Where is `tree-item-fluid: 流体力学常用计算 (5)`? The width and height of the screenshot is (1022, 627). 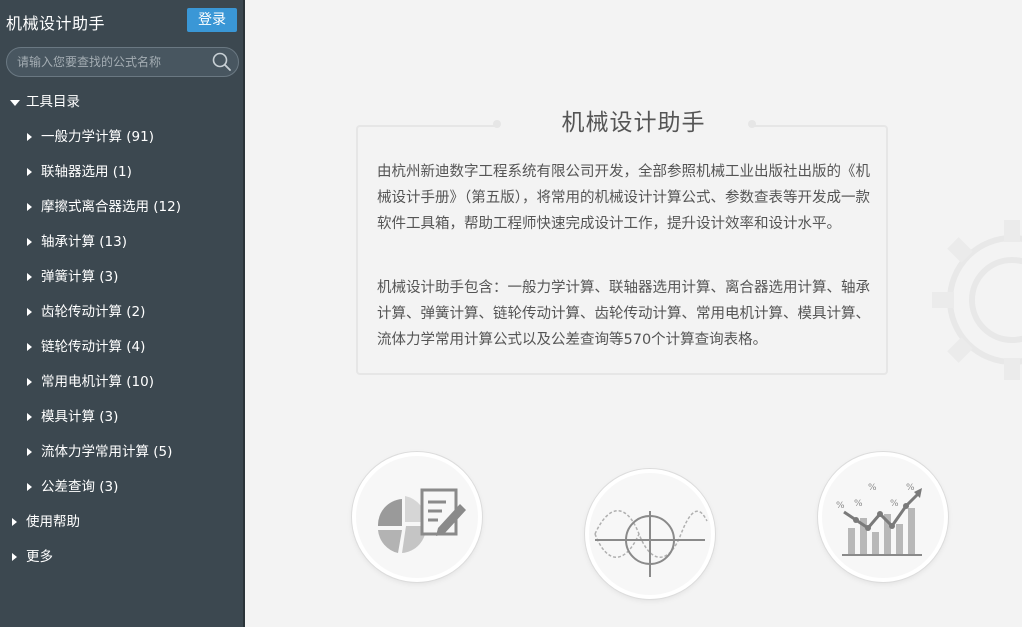
tree-item-fluid: 流体力学常用计算 (5) is located at coordinates (122, 452).